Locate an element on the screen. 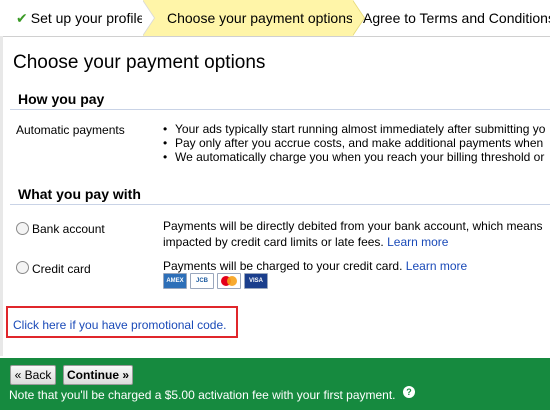 The width and height of the screenshot is (550, 410). step-label: Agree to Terms and Conditions is located at coordinates (456, 18).